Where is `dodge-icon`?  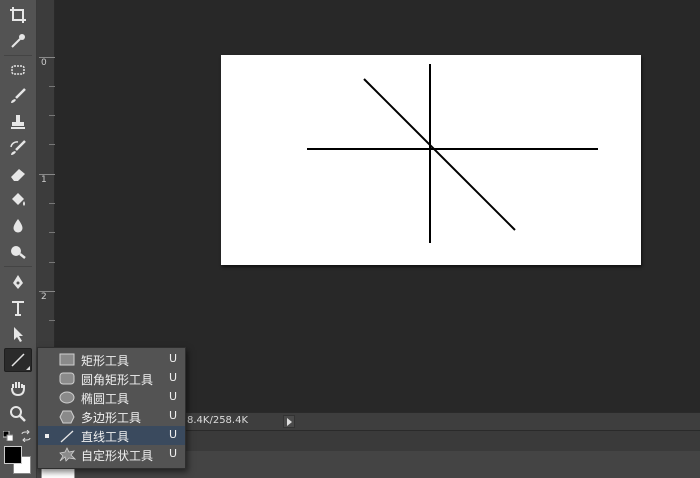
dodge-icon is located at coordinates (18, 252).